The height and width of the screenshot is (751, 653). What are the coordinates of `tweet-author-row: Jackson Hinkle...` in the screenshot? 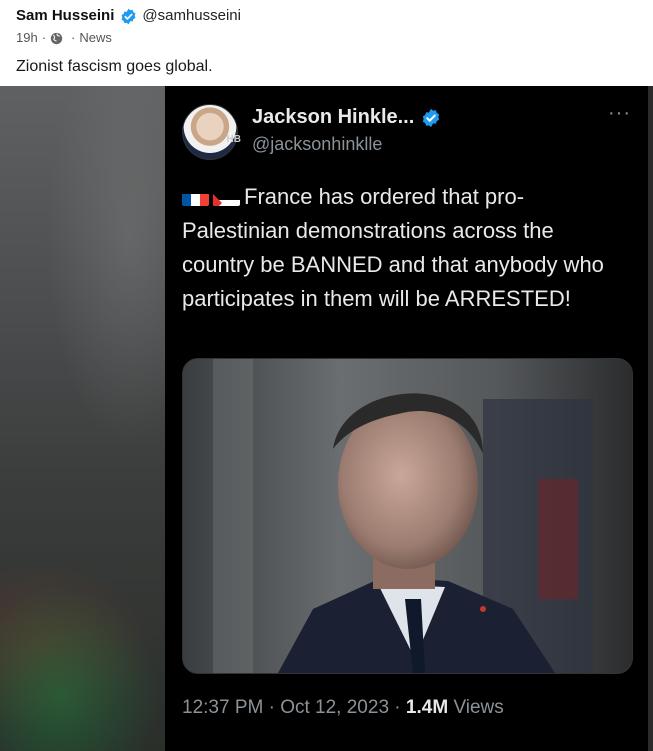 It's located at (349, 117).